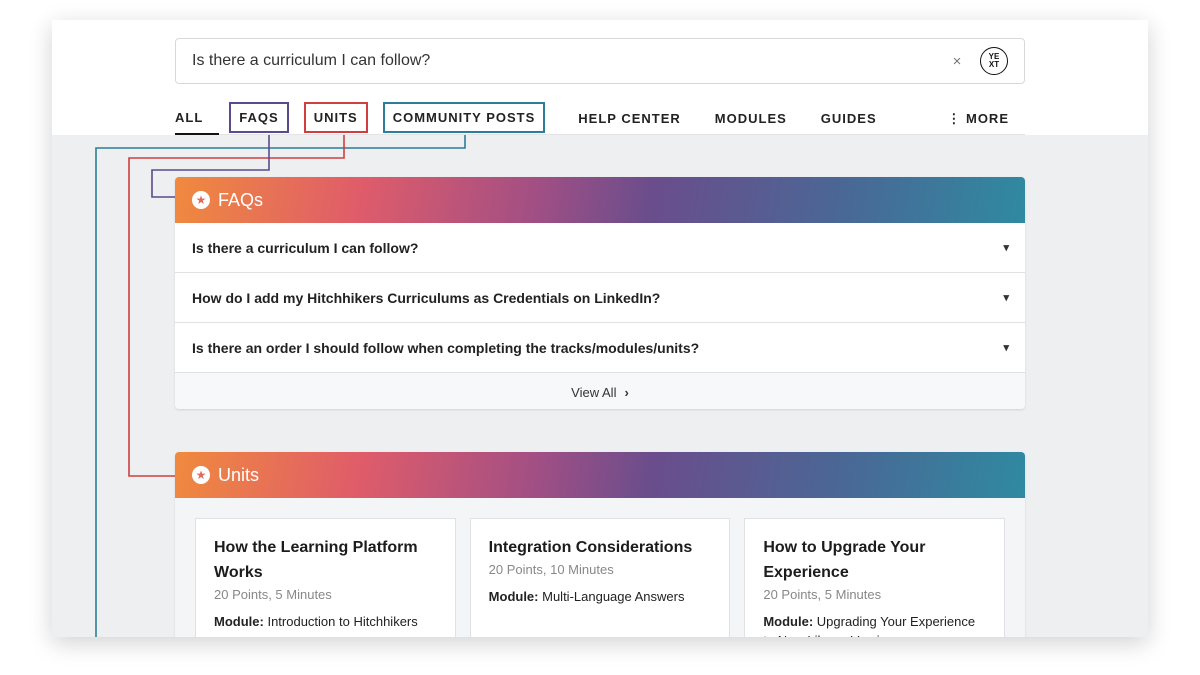  Describe the element at coordinates (600, 248) in the screenshot. I see `faq-item: Is there a curriculum I can follow? ▾` at that location.